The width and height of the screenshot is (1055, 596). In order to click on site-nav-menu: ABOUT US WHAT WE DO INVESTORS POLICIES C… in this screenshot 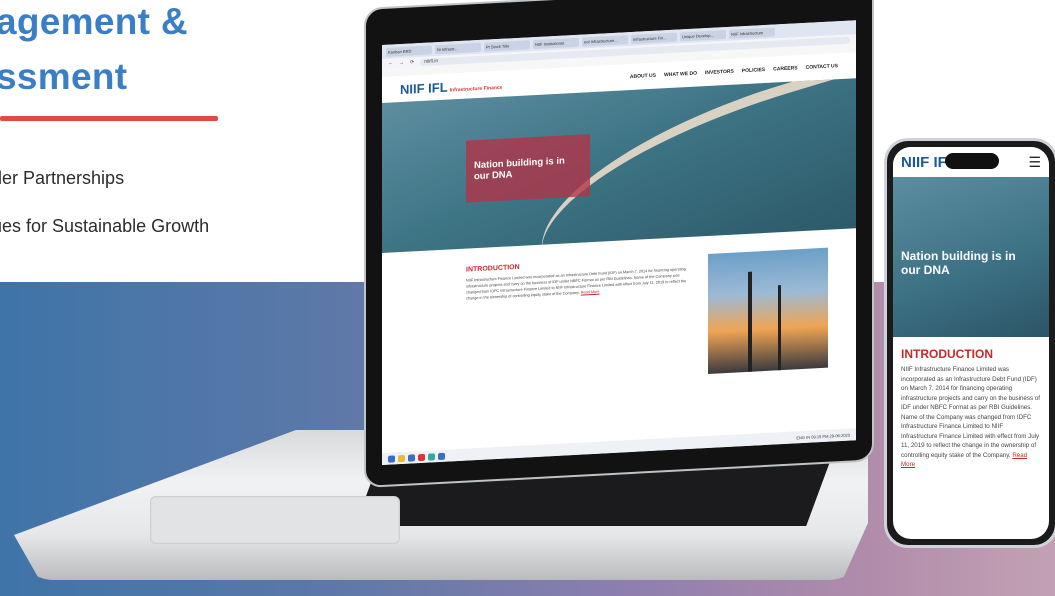, I will do `click(734, 71)`.